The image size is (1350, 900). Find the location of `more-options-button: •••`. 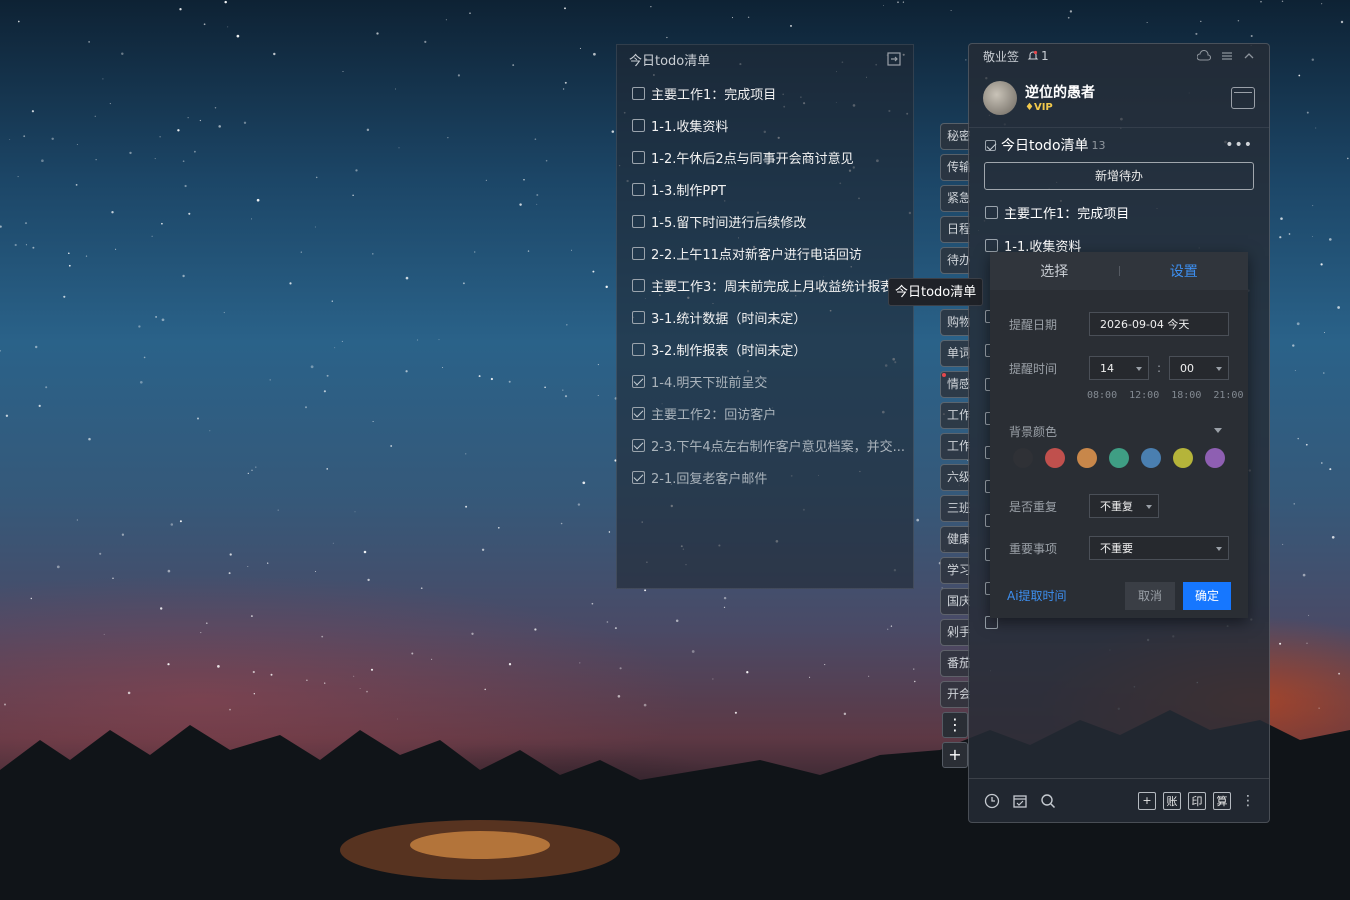

more-options-button: ••• is located at coordinates (1239, 145).